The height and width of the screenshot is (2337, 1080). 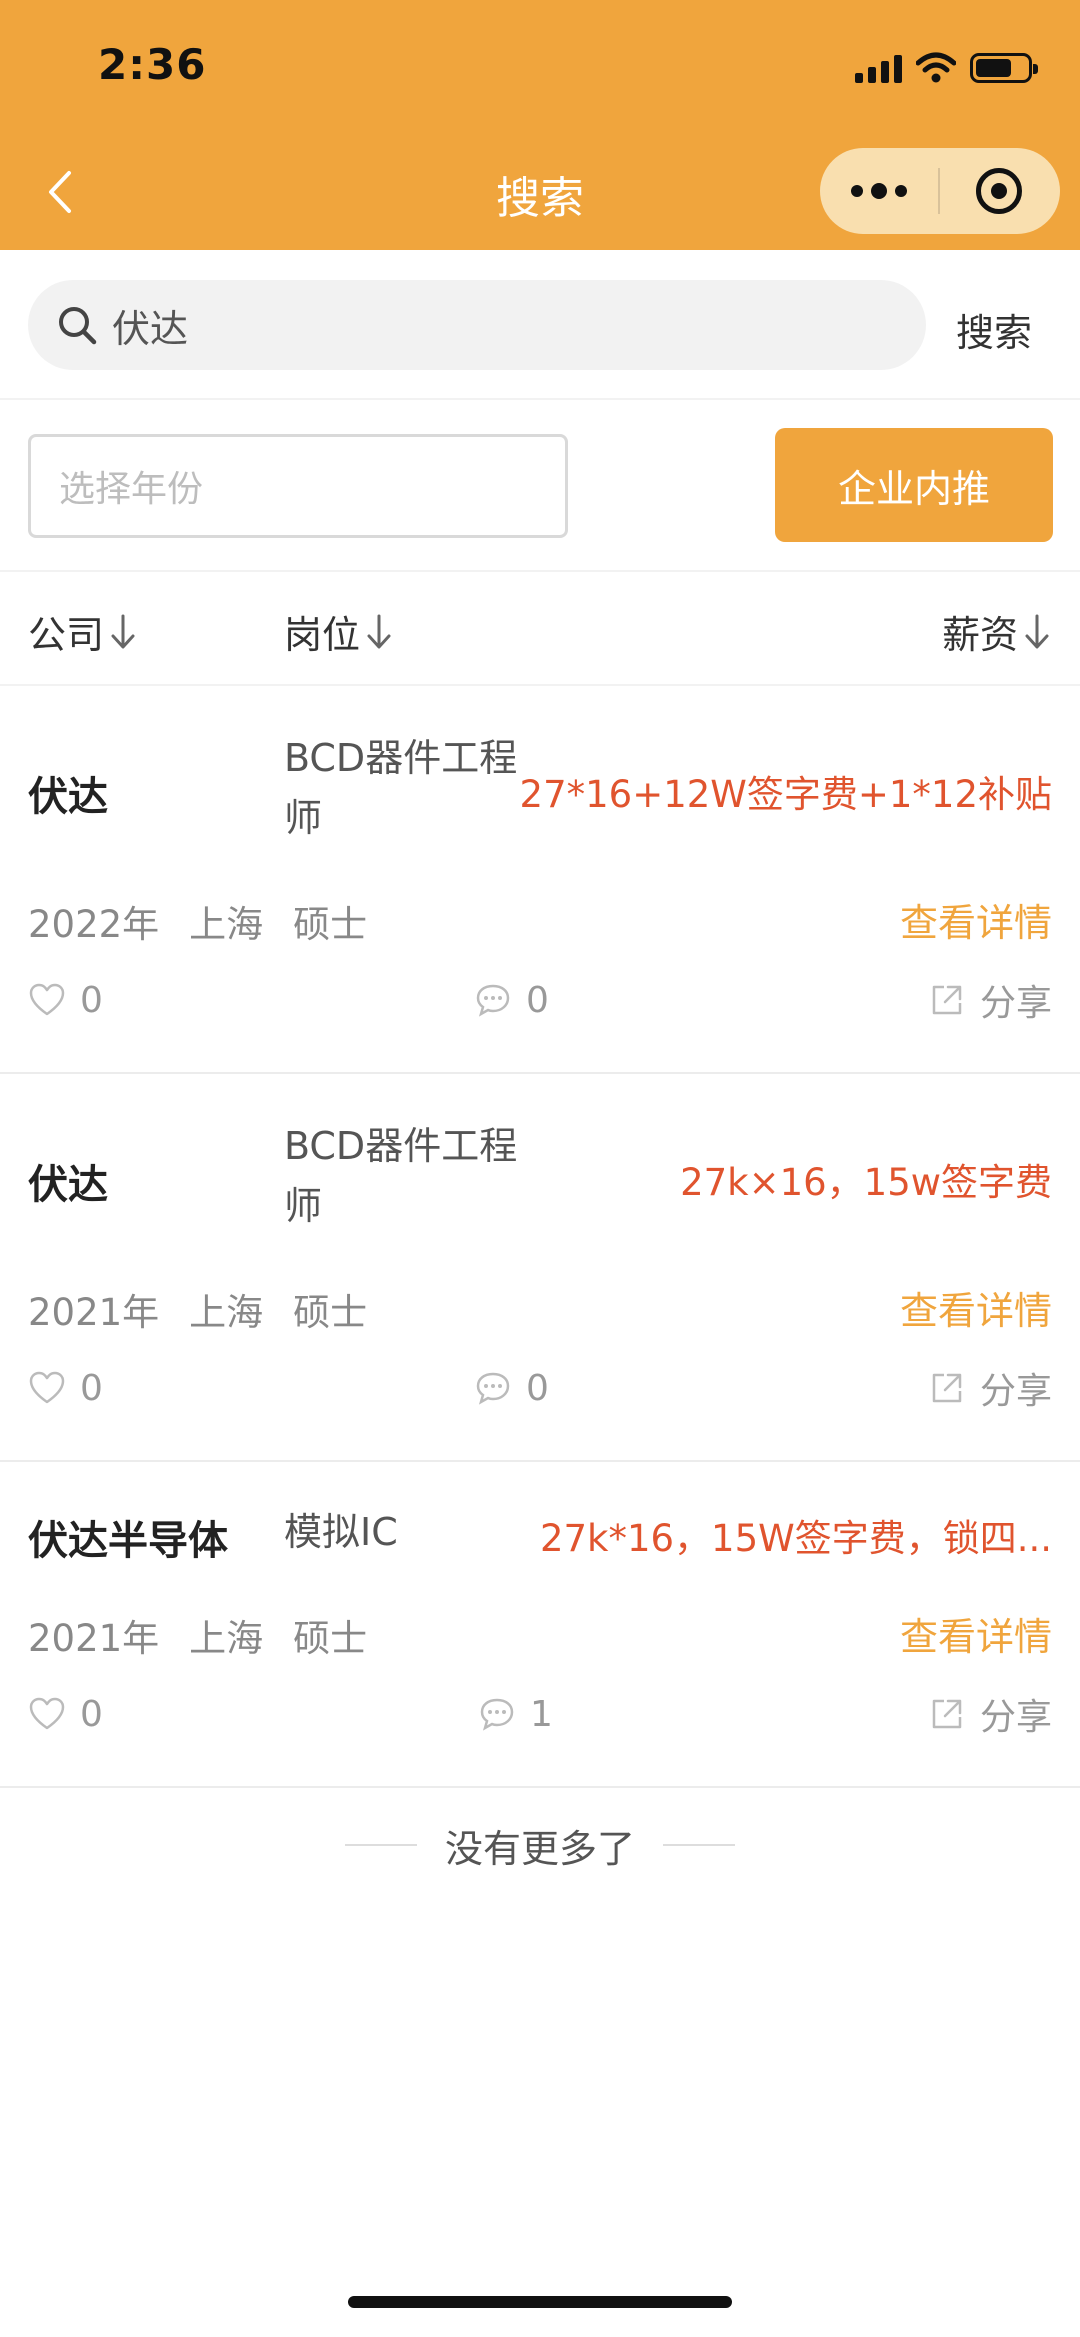 I want to click on sort-company: 公司, so click(x=83, y=631).